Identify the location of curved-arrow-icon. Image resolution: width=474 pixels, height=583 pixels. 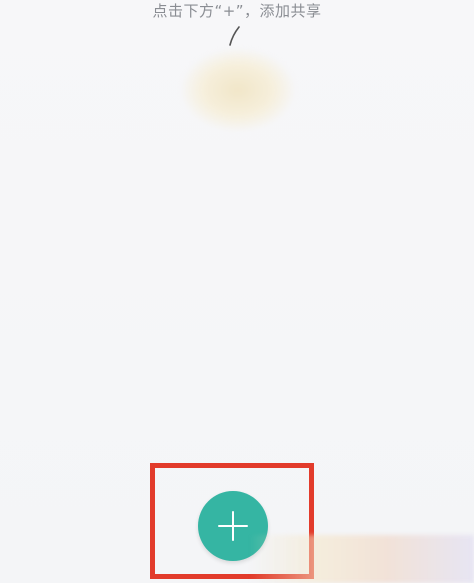
(234, 36).